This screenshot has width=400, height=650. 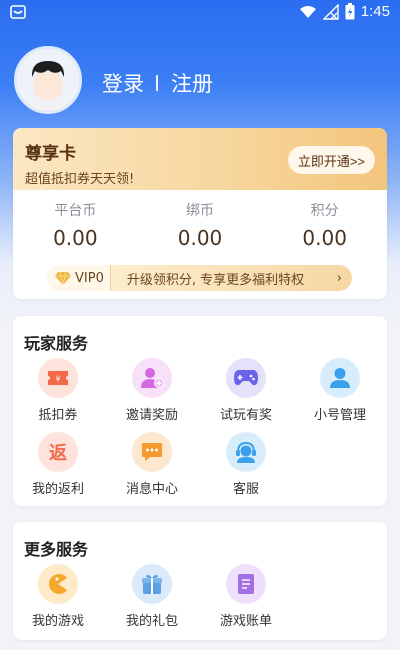 What do you see at coordinates (375, 11) in the screenshot?
I see `clock: 1:45` at bounding box center [375, 11].